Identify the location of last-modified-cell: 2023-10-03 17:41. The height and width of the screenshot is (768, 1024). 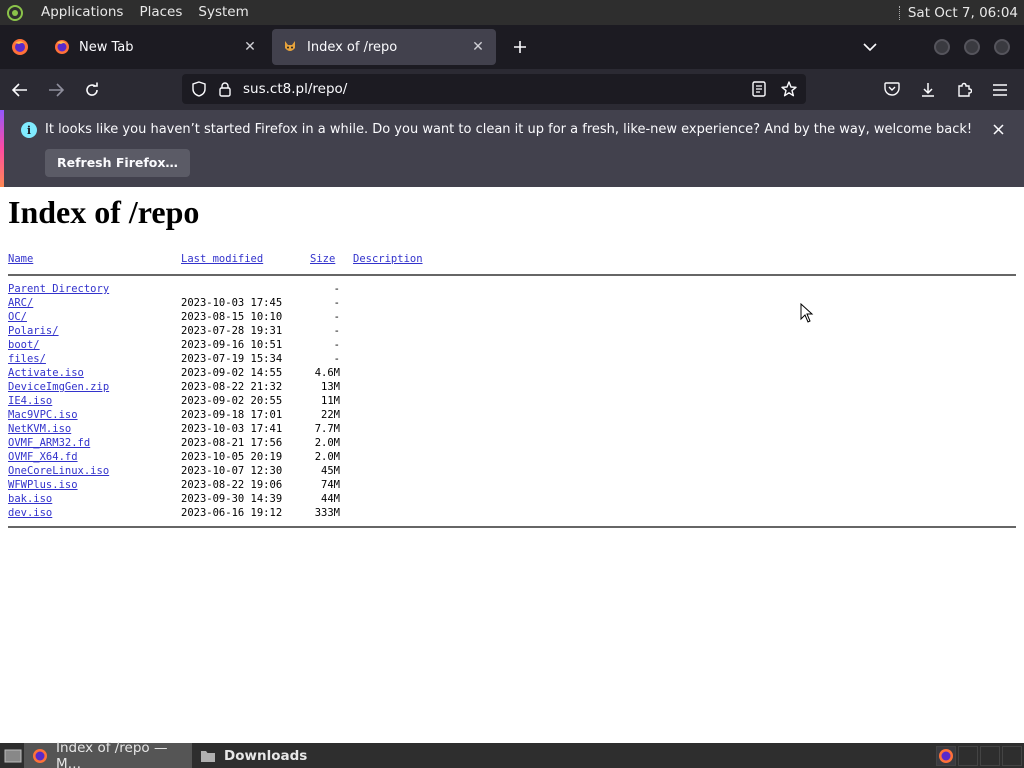
(232, 429).